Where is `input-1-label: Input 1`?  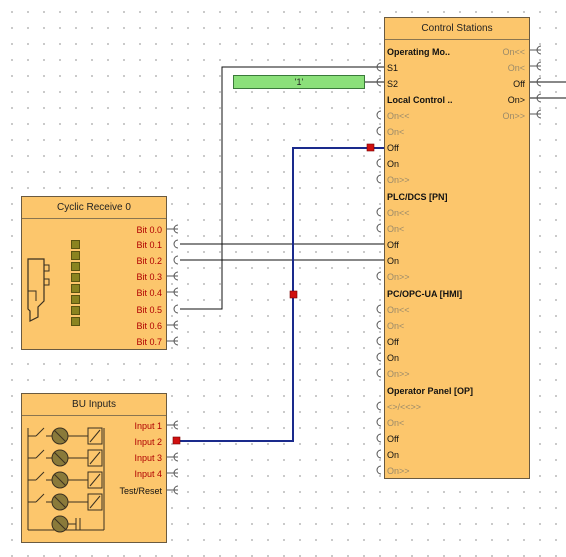 input-1-label: Input 1 is located at coordinates (148, 426).